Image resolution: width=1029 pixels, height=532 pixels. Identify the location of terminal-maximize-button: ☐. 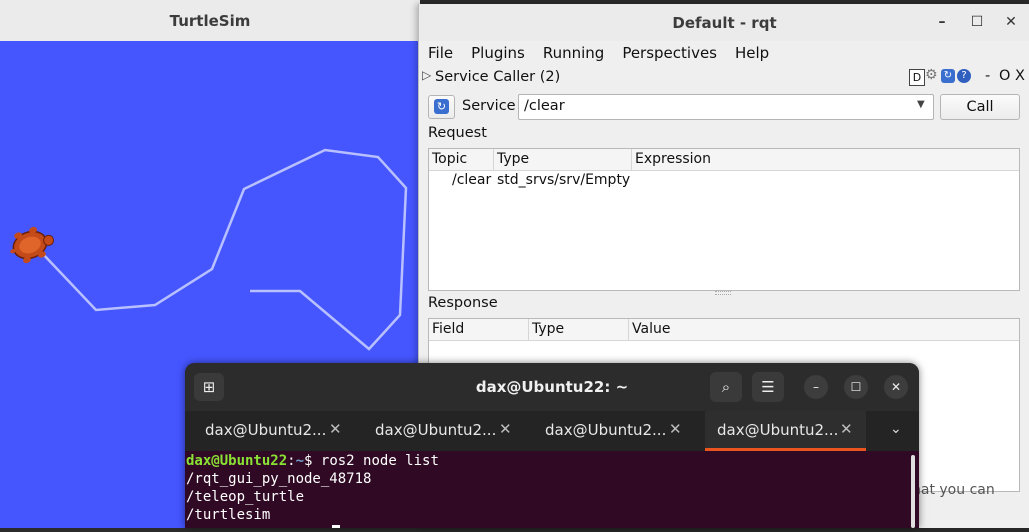
(856, 387).